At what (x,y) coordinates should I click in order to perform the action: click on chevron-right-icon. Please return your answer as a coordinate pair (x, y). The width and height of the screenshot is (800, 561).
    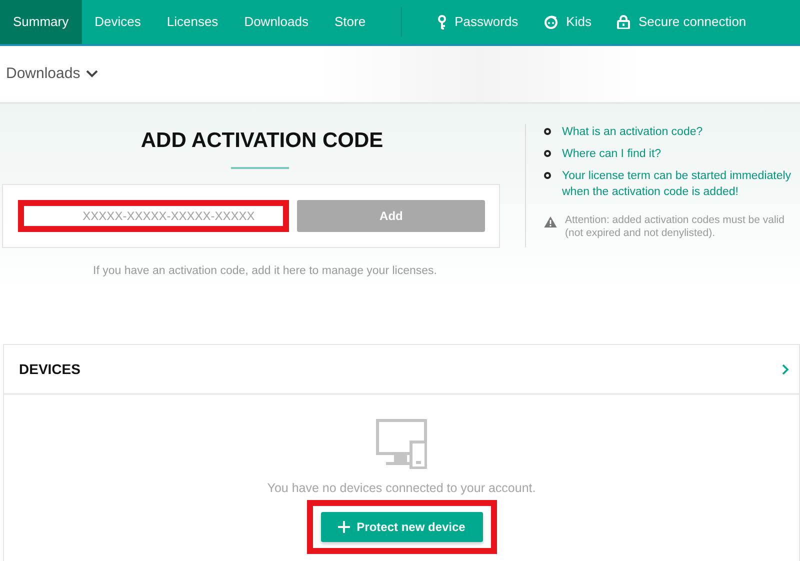
    Looking at the image, I should click on (785, 369).